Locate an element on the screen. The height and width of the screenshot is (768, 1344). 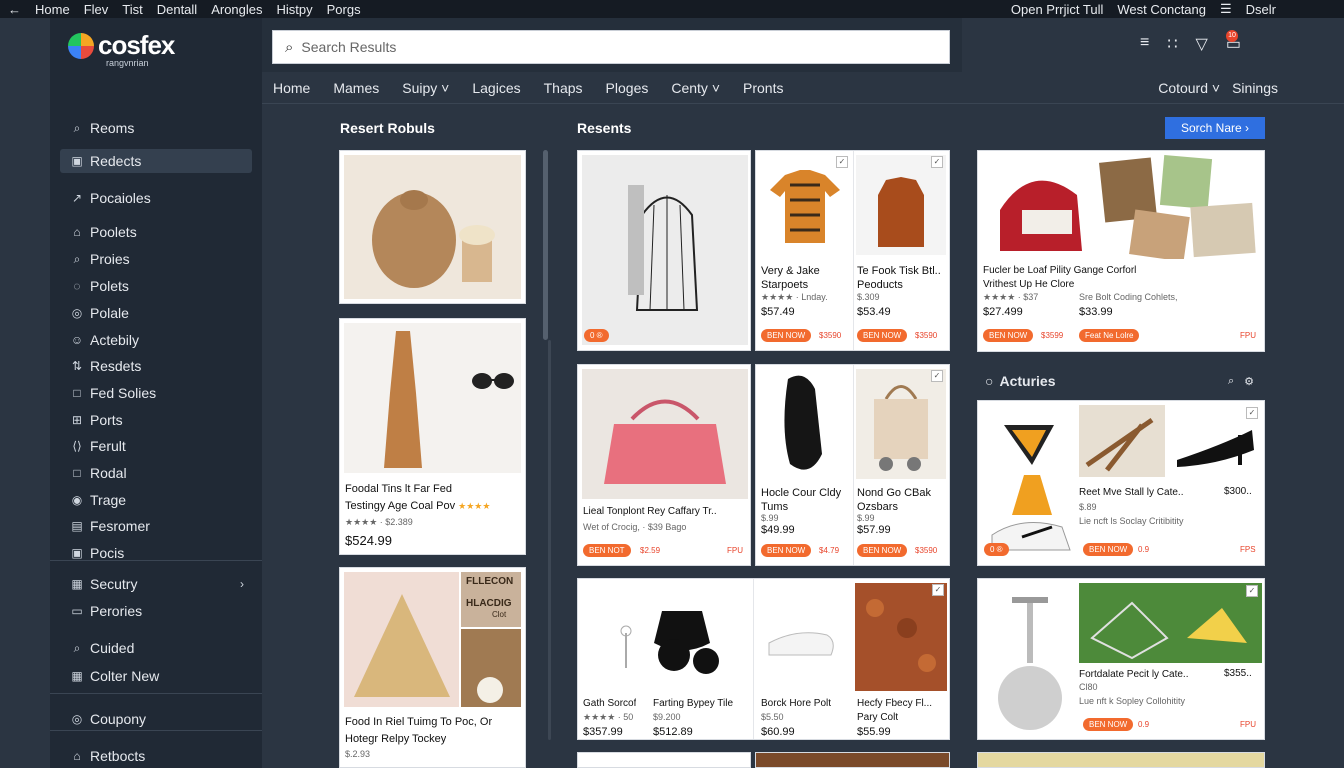
old-price: 0.9 is located at coordinates (1144, 549).